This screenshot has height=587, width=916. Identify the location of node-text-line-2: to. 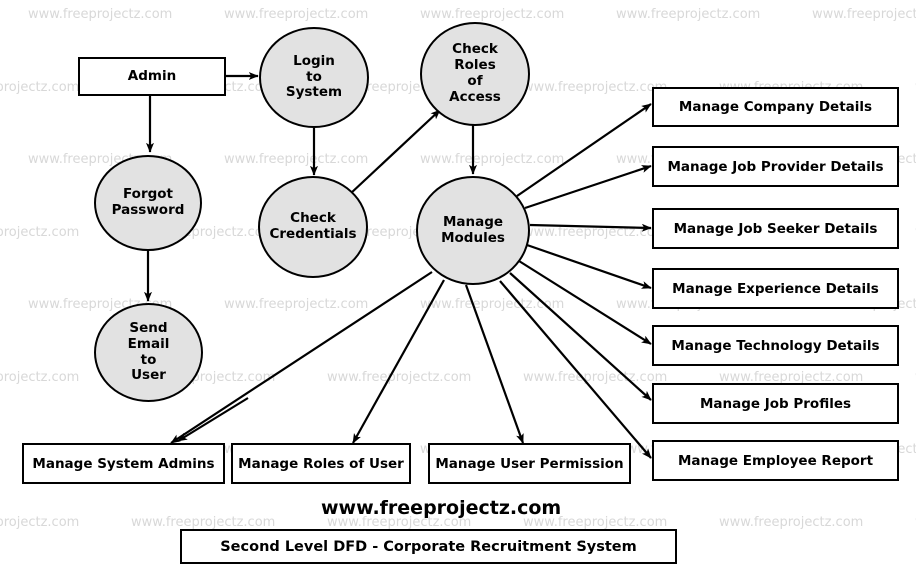
(148, 359).